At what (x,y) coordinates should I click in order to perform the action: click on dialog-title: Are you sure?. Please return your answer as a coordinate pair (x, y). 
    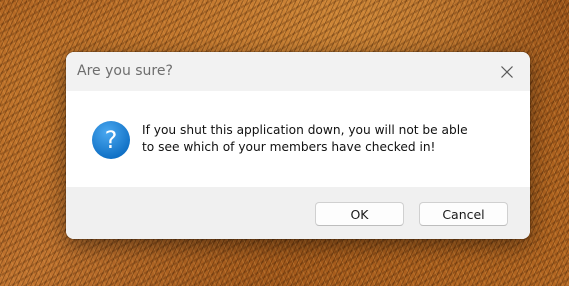
    Looking at the image, I should click on (125, 71).